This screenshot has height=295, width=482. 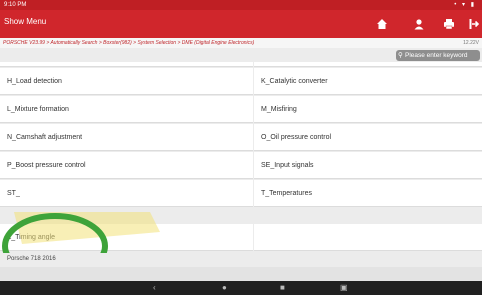 I want to click on vehicle-info: Porsche 718 2016, so click(x=241, y=260).